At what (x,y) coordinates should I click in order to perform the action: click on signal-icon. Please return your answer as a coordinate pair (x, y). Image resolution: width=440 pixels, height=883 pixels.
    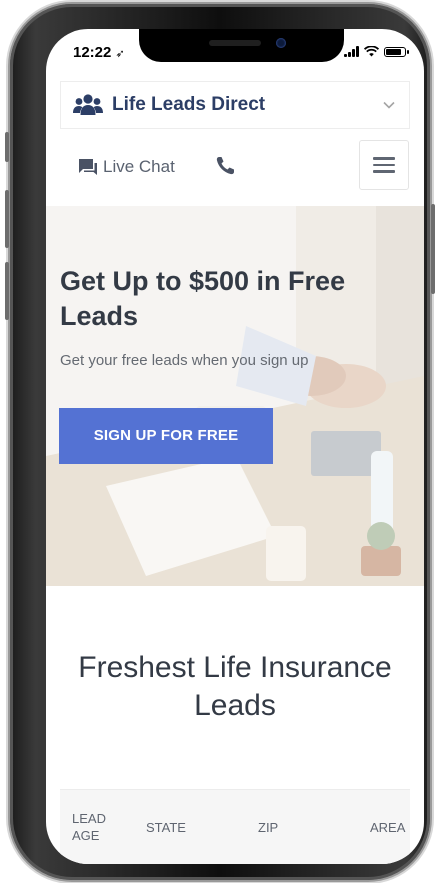
    Looking at the image, I should click on (351, 51).